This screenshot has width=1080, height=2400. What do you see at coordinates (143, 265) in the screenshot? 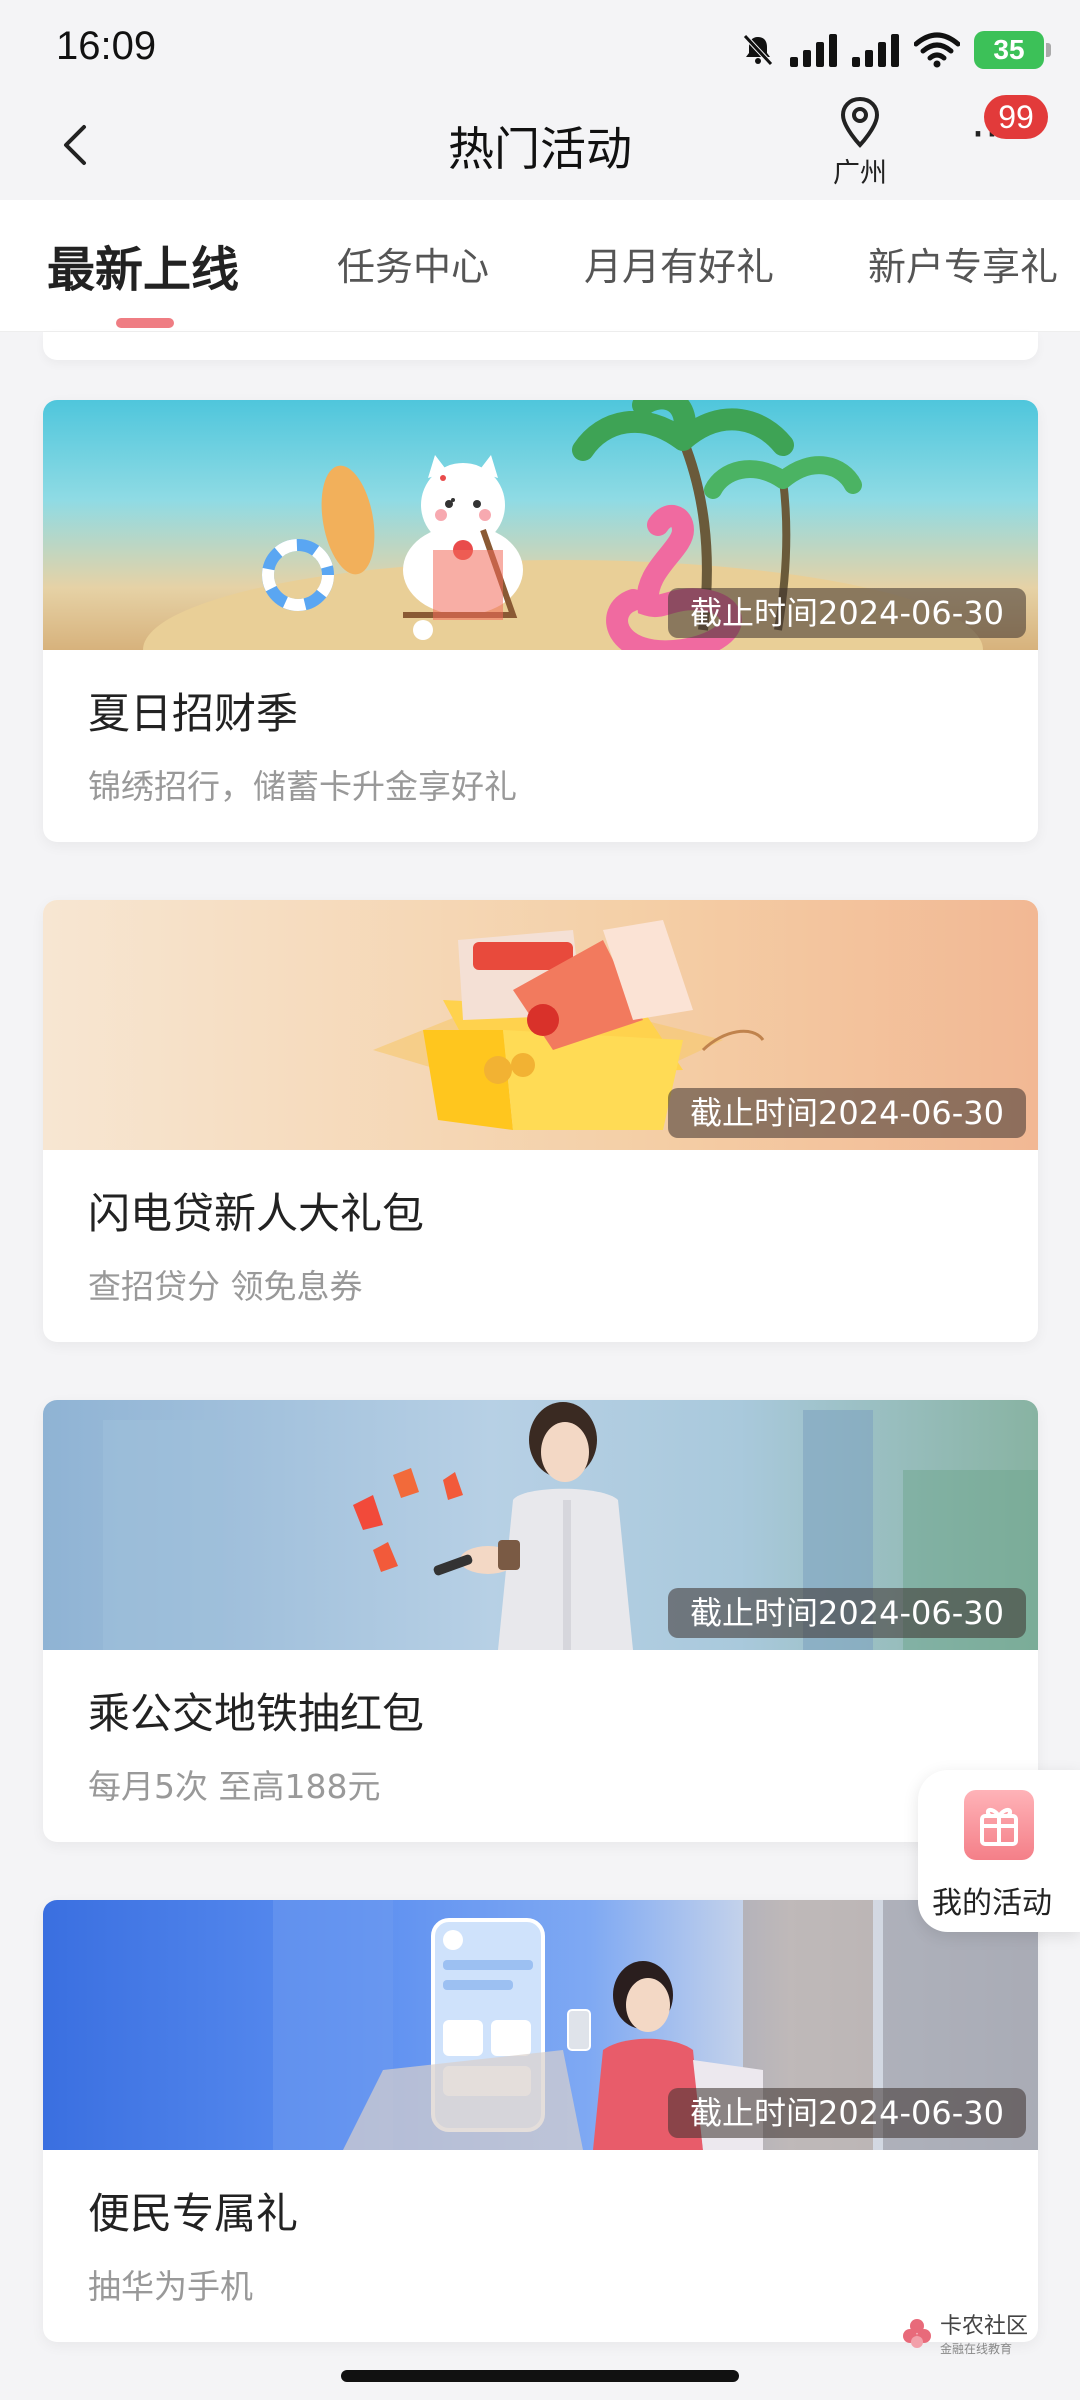
I see `tab-latest: 最新上线` at bounding box center [143, 265].